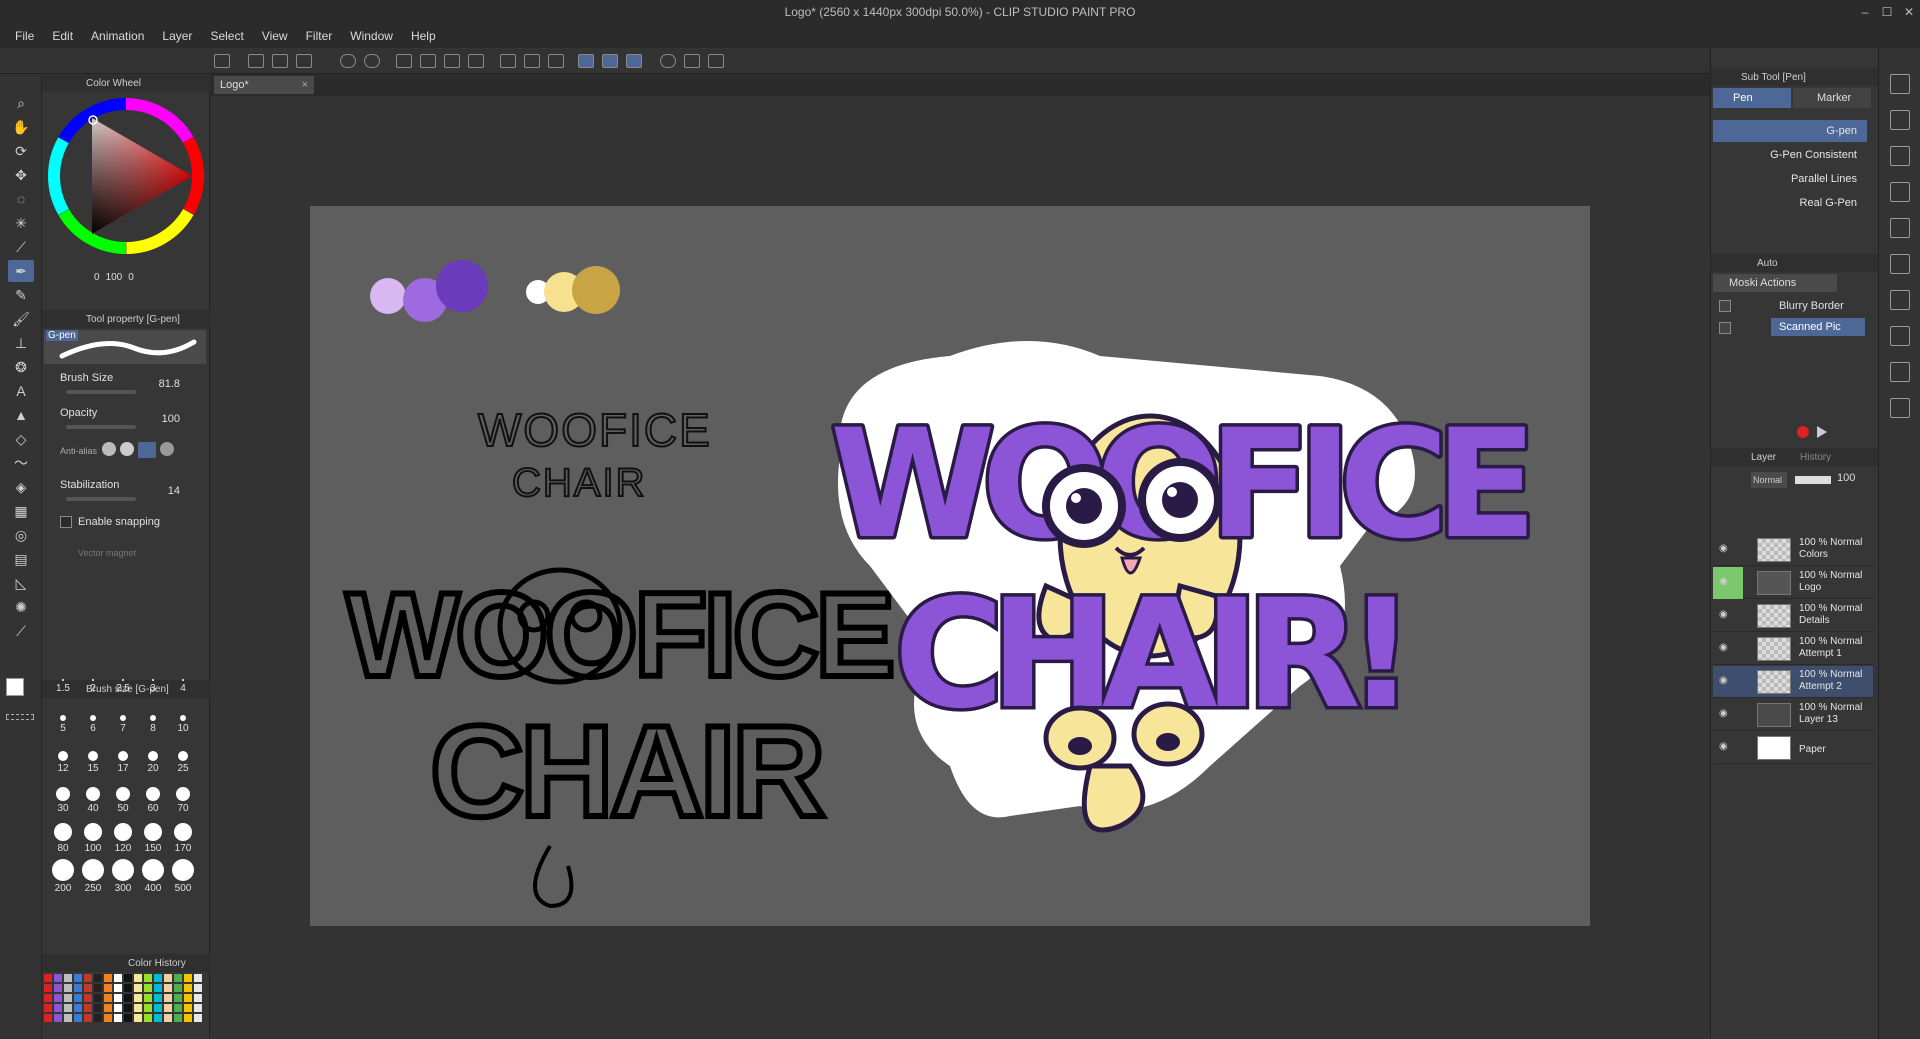  Describe the element at coordinates (21, 319) in the screenshot. I see `brush-tool-icon: 🖌` at that location.